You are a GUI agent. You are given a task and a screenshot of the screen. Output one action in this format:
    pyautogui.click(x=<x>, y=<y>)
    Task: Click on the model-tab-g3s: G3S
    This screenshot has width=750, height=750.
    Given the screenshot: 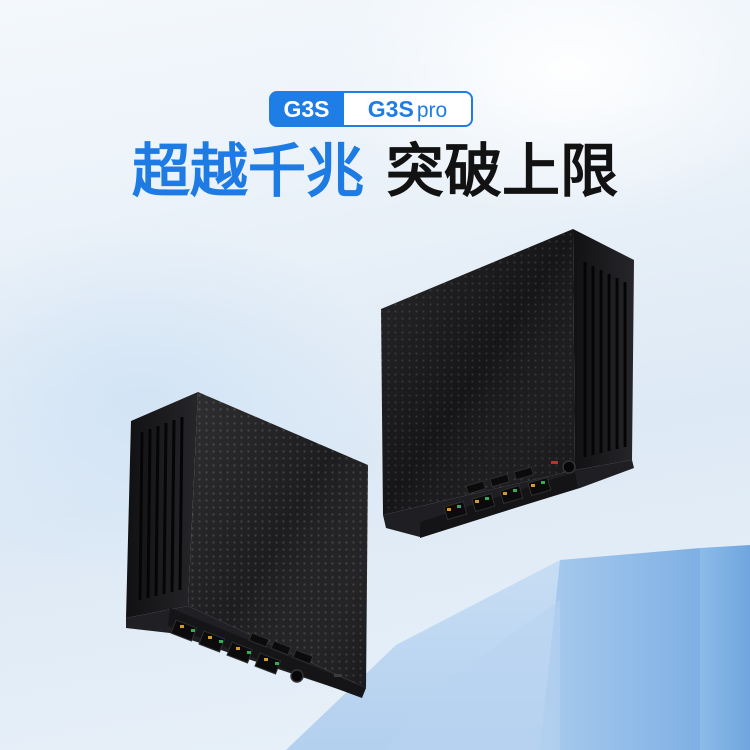 What is the action you would take?
    pyautogui.click(x=306, y=109)
    